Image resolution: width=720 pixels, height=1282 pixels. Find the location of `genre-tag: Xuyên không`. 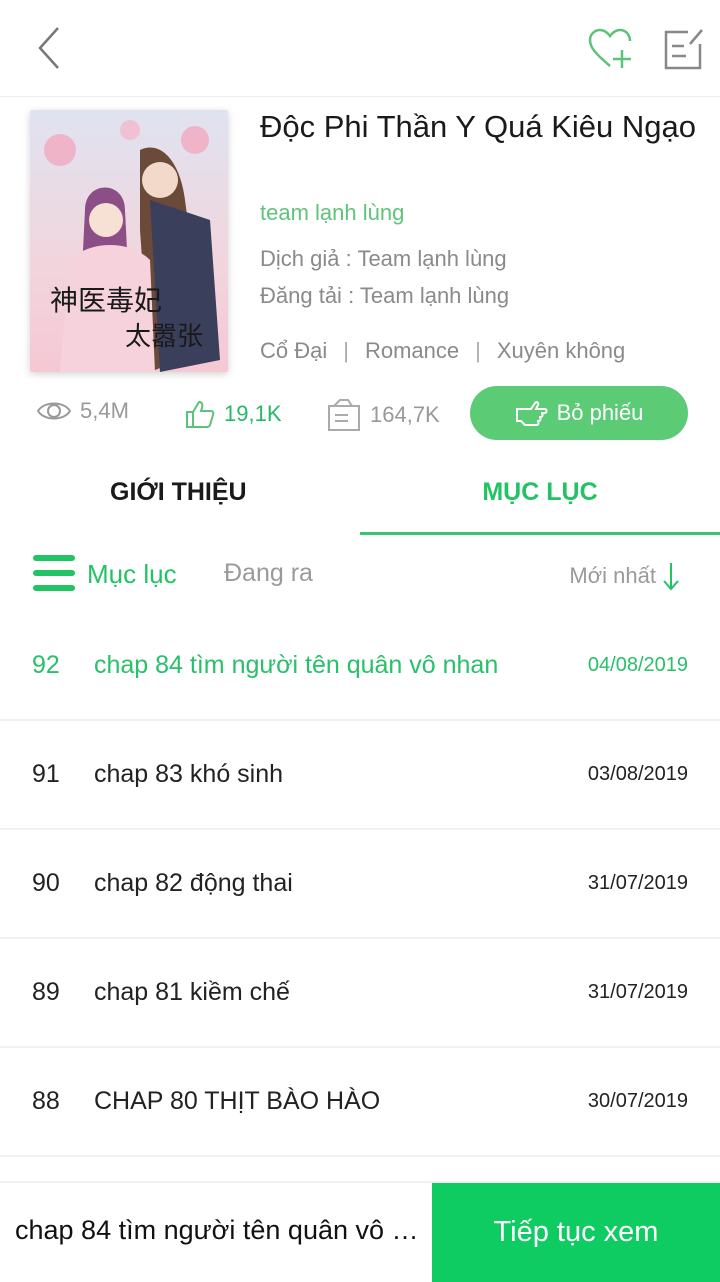

genre-tag: Xuyên không is located at coordinates (561, 351).